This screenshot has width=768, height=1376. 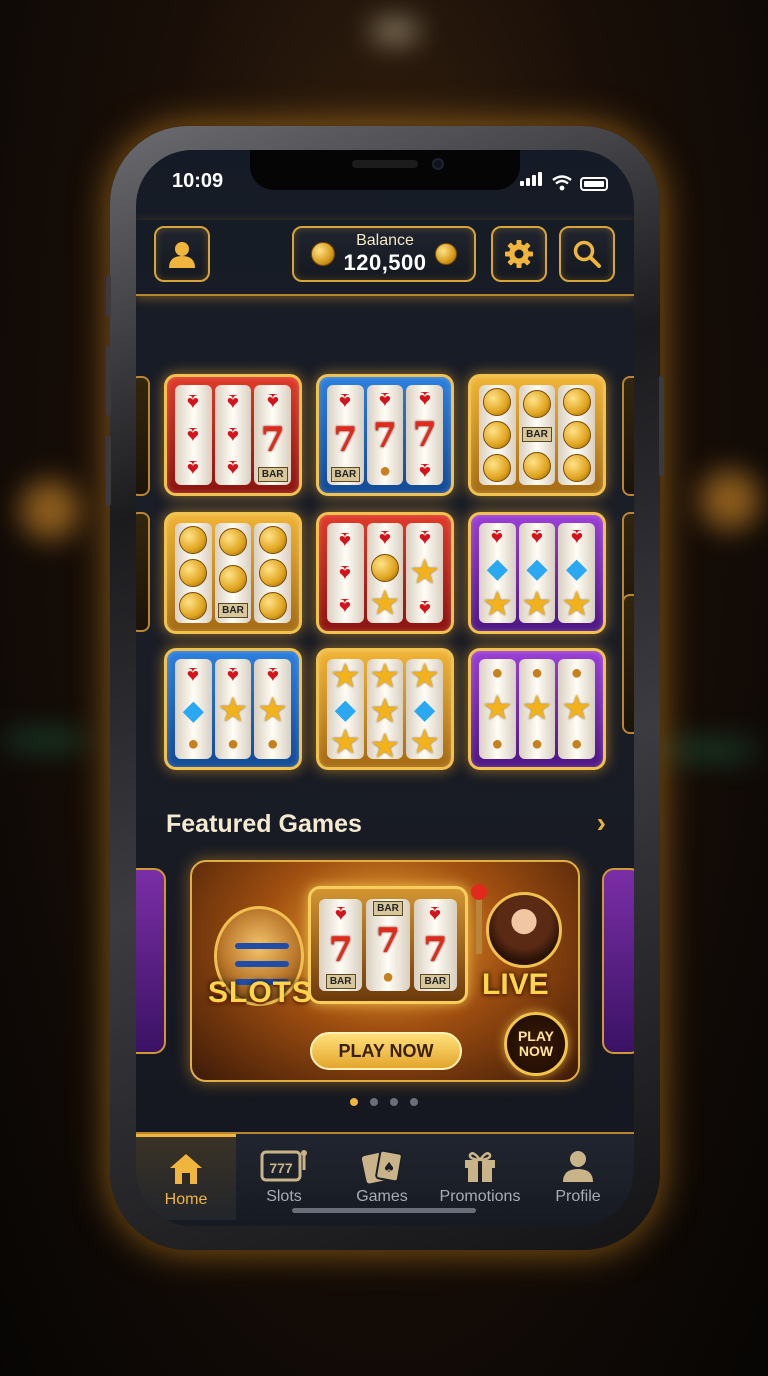 I want to click on featured-card-partial-left, so click(x=151, y=961).